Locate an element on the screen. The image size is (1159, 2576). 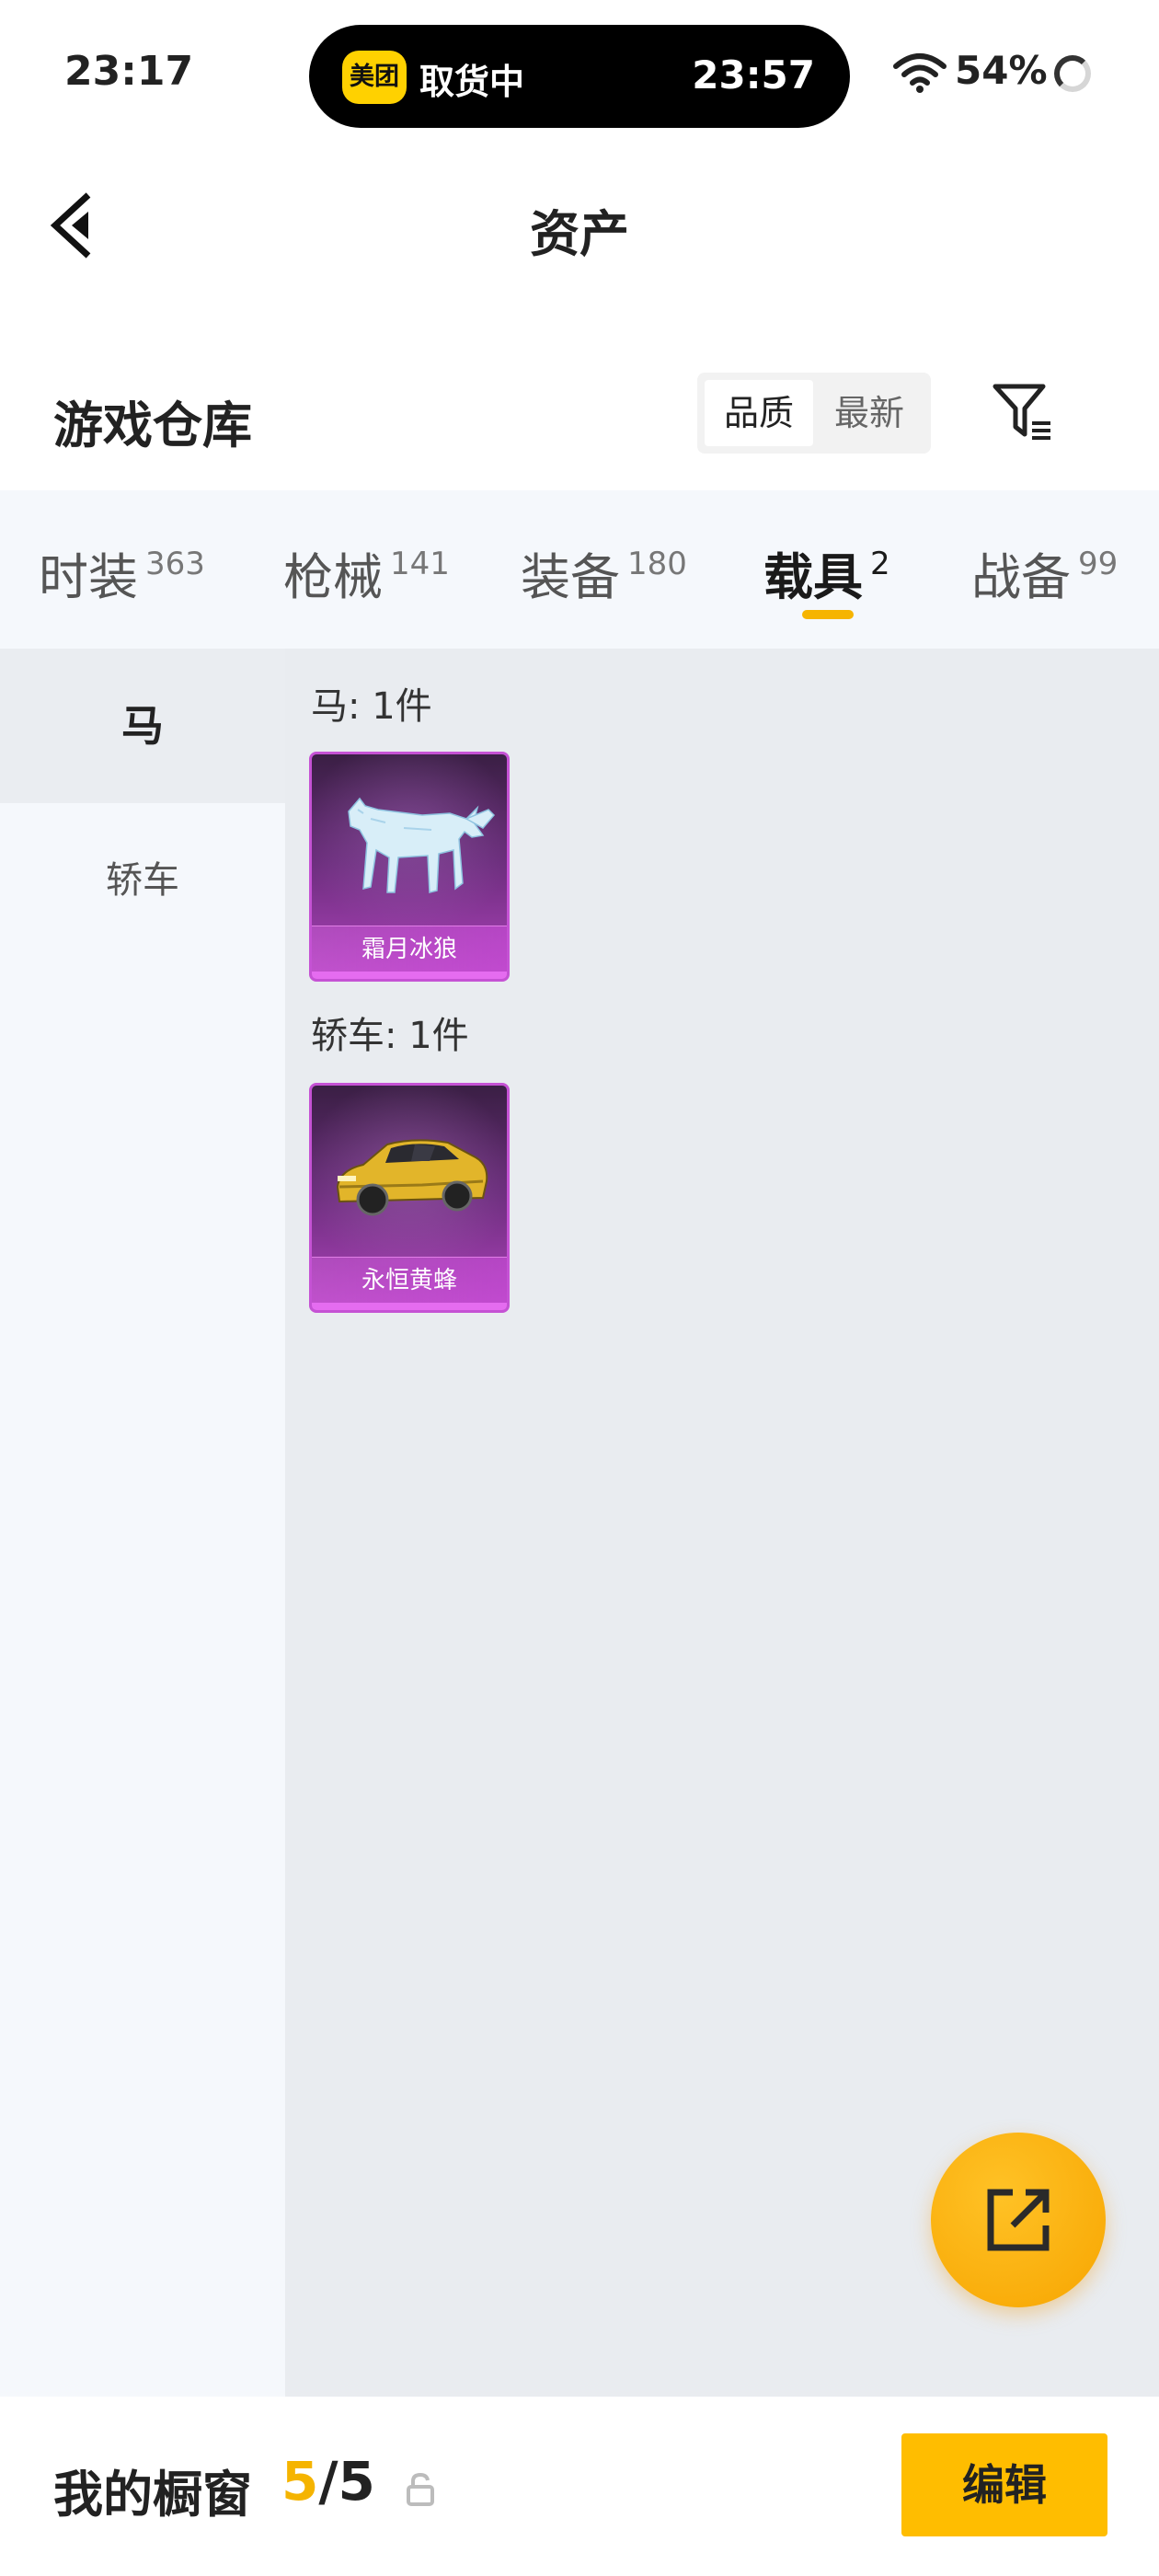
showcase-used: 5 is located at coordinates (300, 2481).